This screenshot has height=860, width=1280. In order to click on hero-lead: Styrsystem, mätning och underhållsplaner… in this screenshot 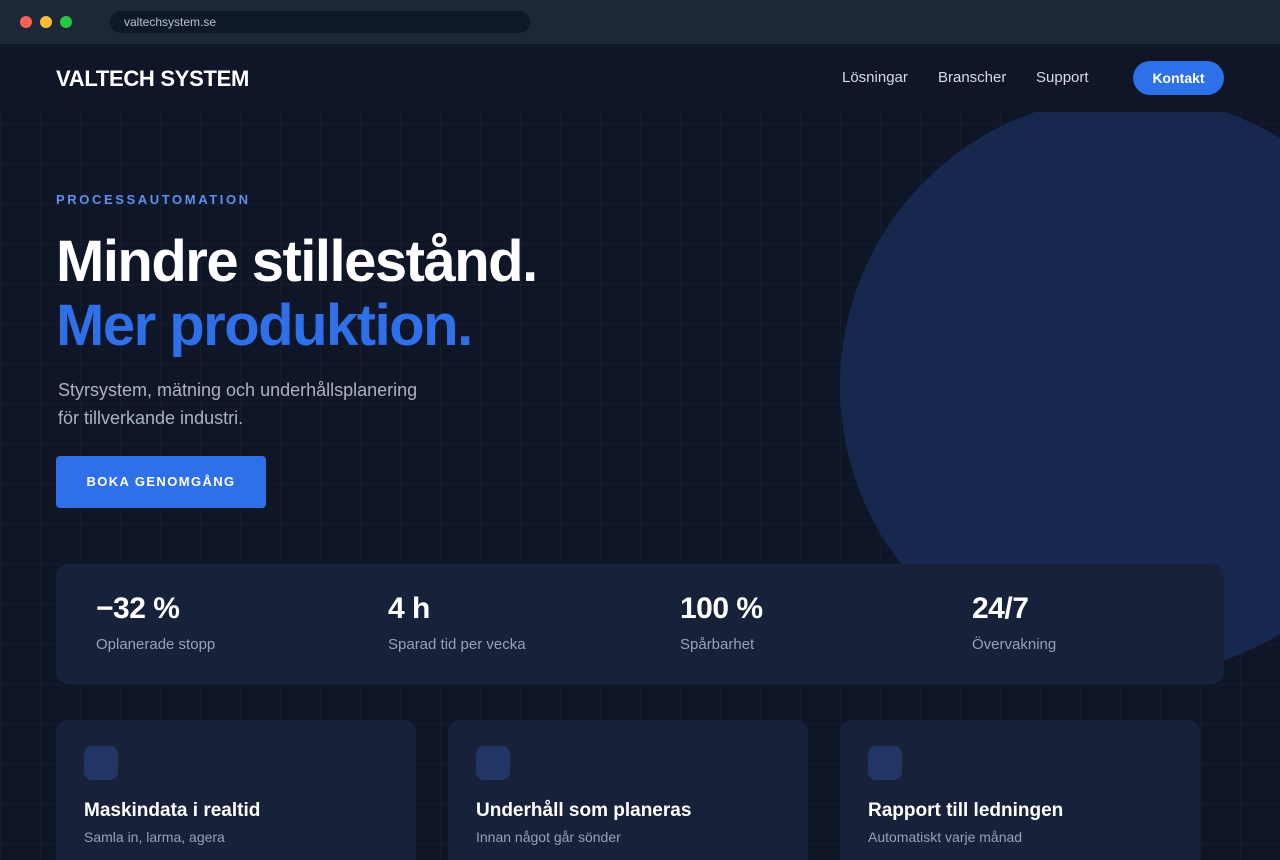, I will do `click(268, 404)`.